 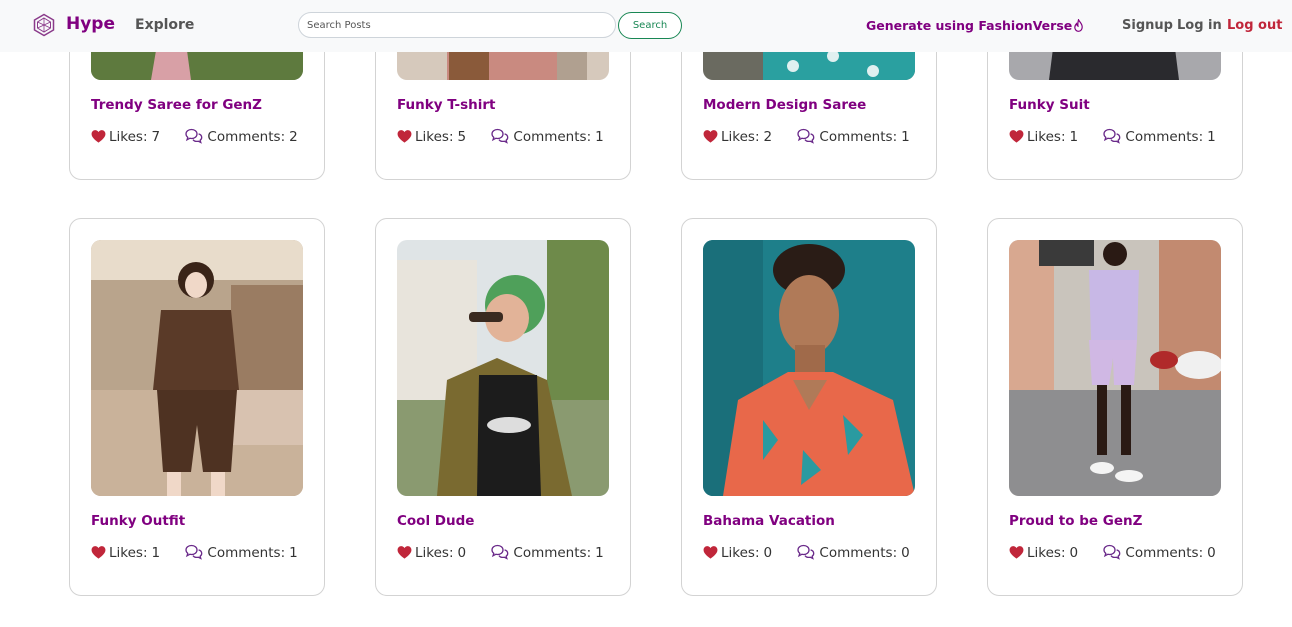 I want to click on brand-name: Hype, so click(x=90, y=24).